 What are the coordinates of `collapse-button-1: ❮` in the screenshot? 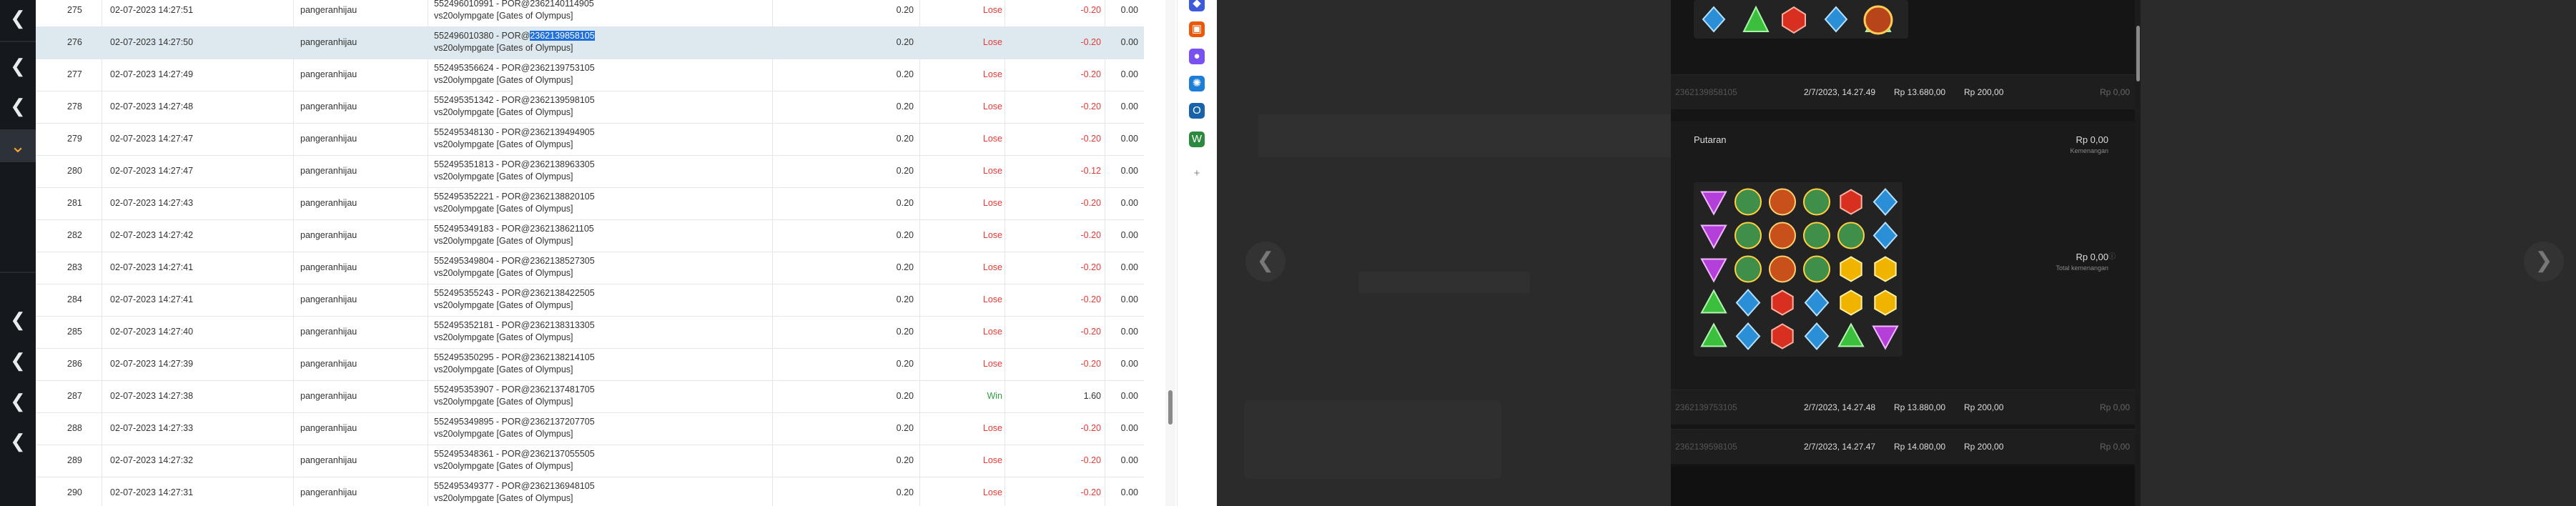 It's located at (18, 17).